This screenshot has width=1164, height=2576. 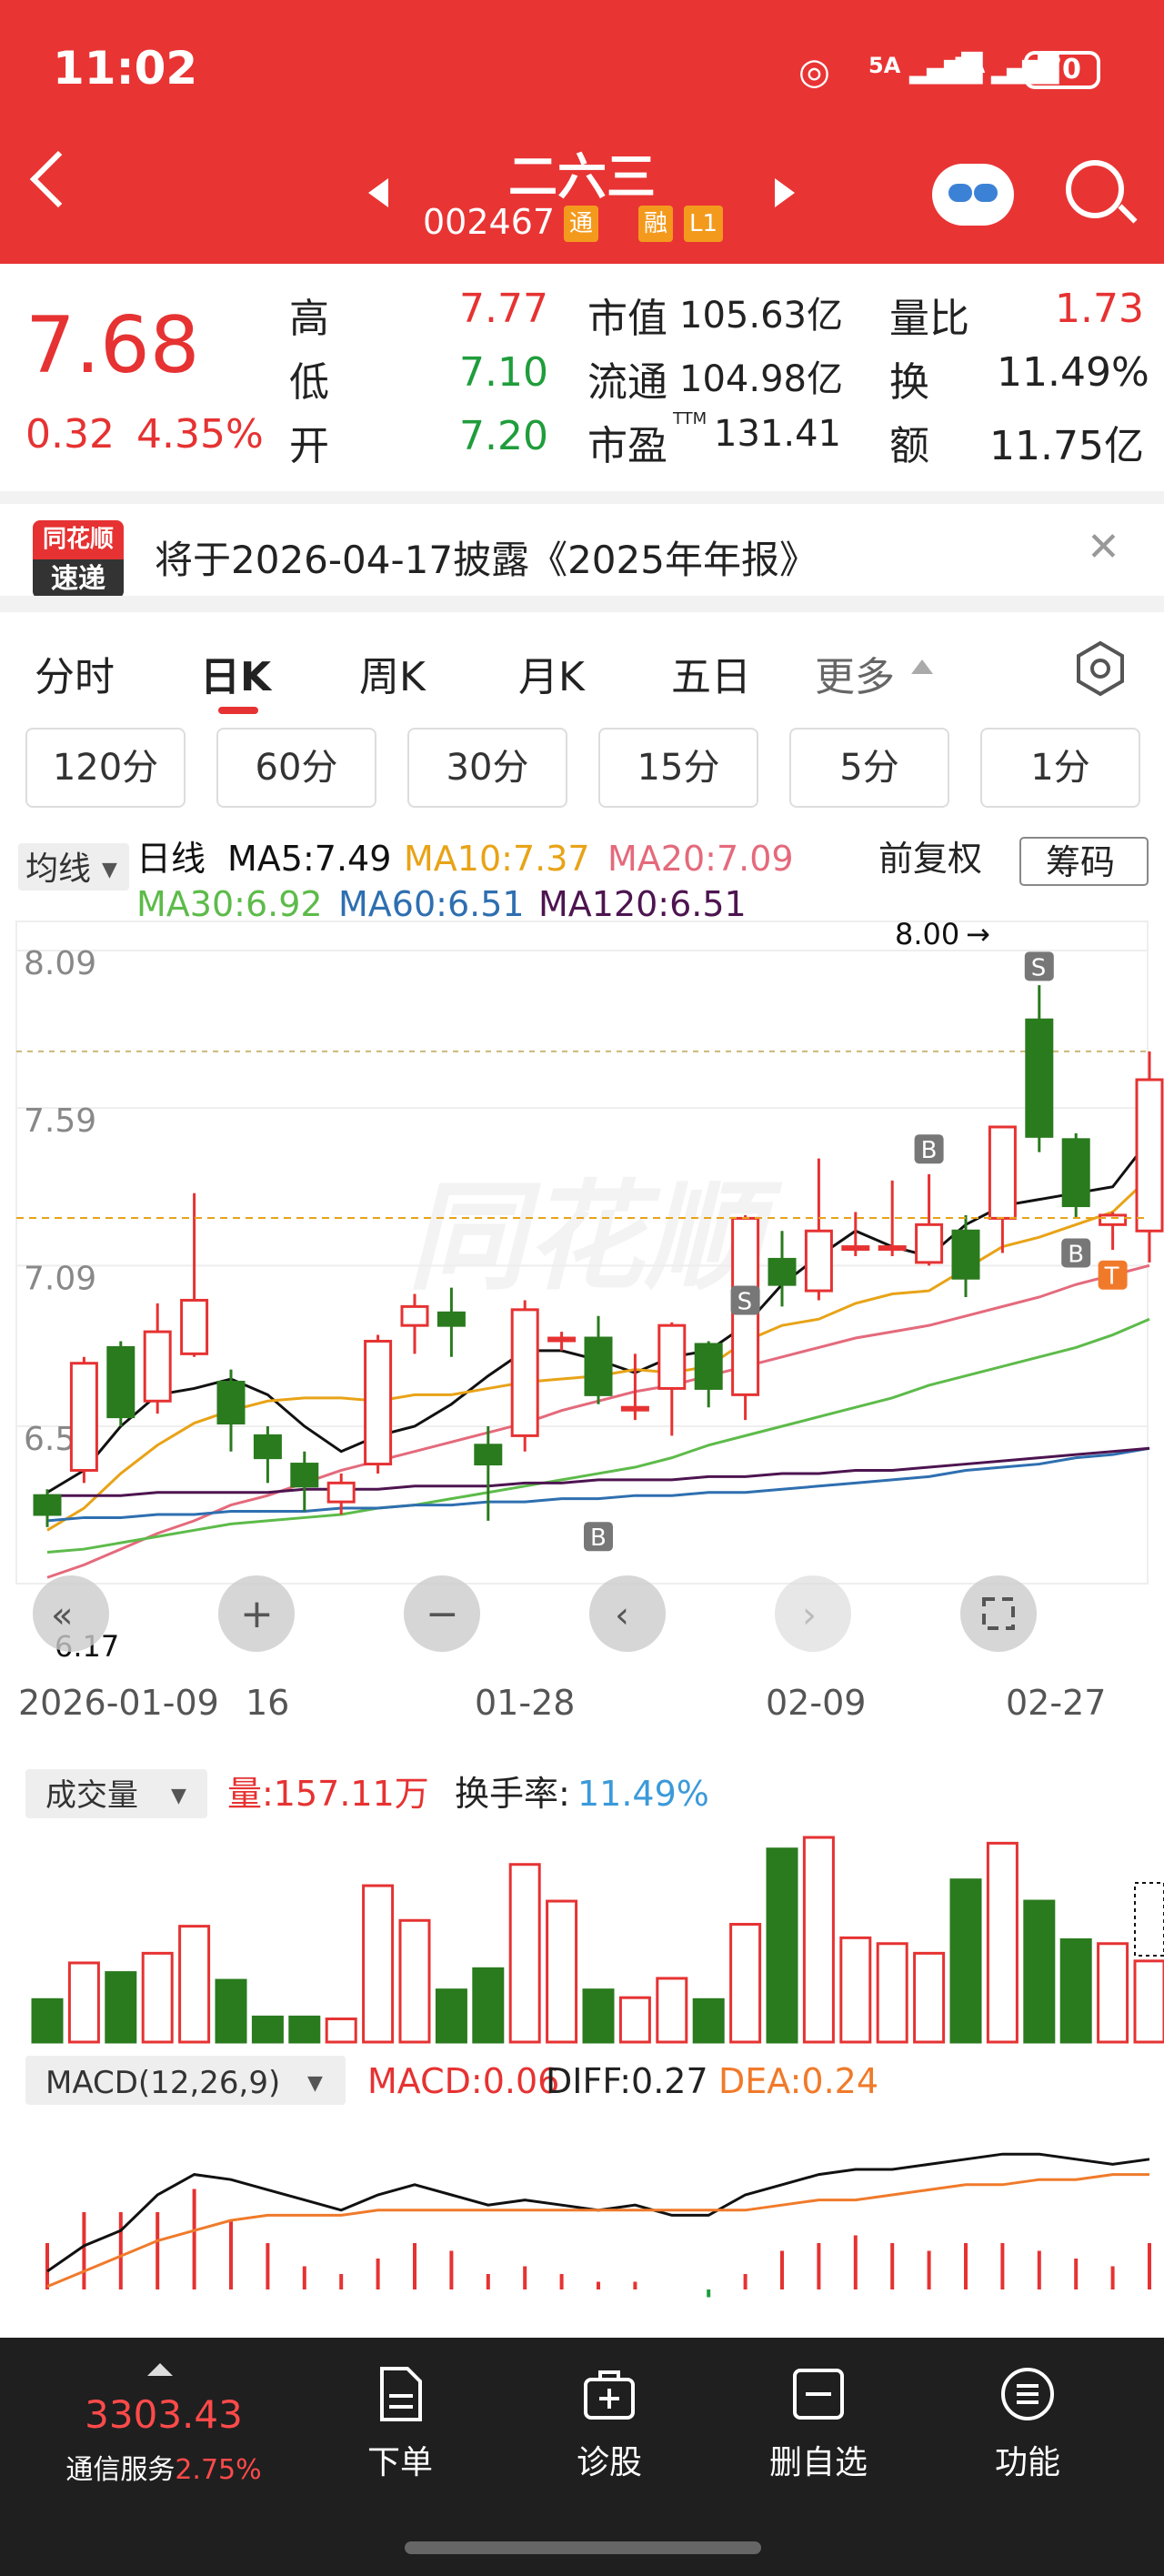 What do you see at coordinates (378, 192) in the screenshot?
I see `prev-stock-button` at bounding box center [378, 192].